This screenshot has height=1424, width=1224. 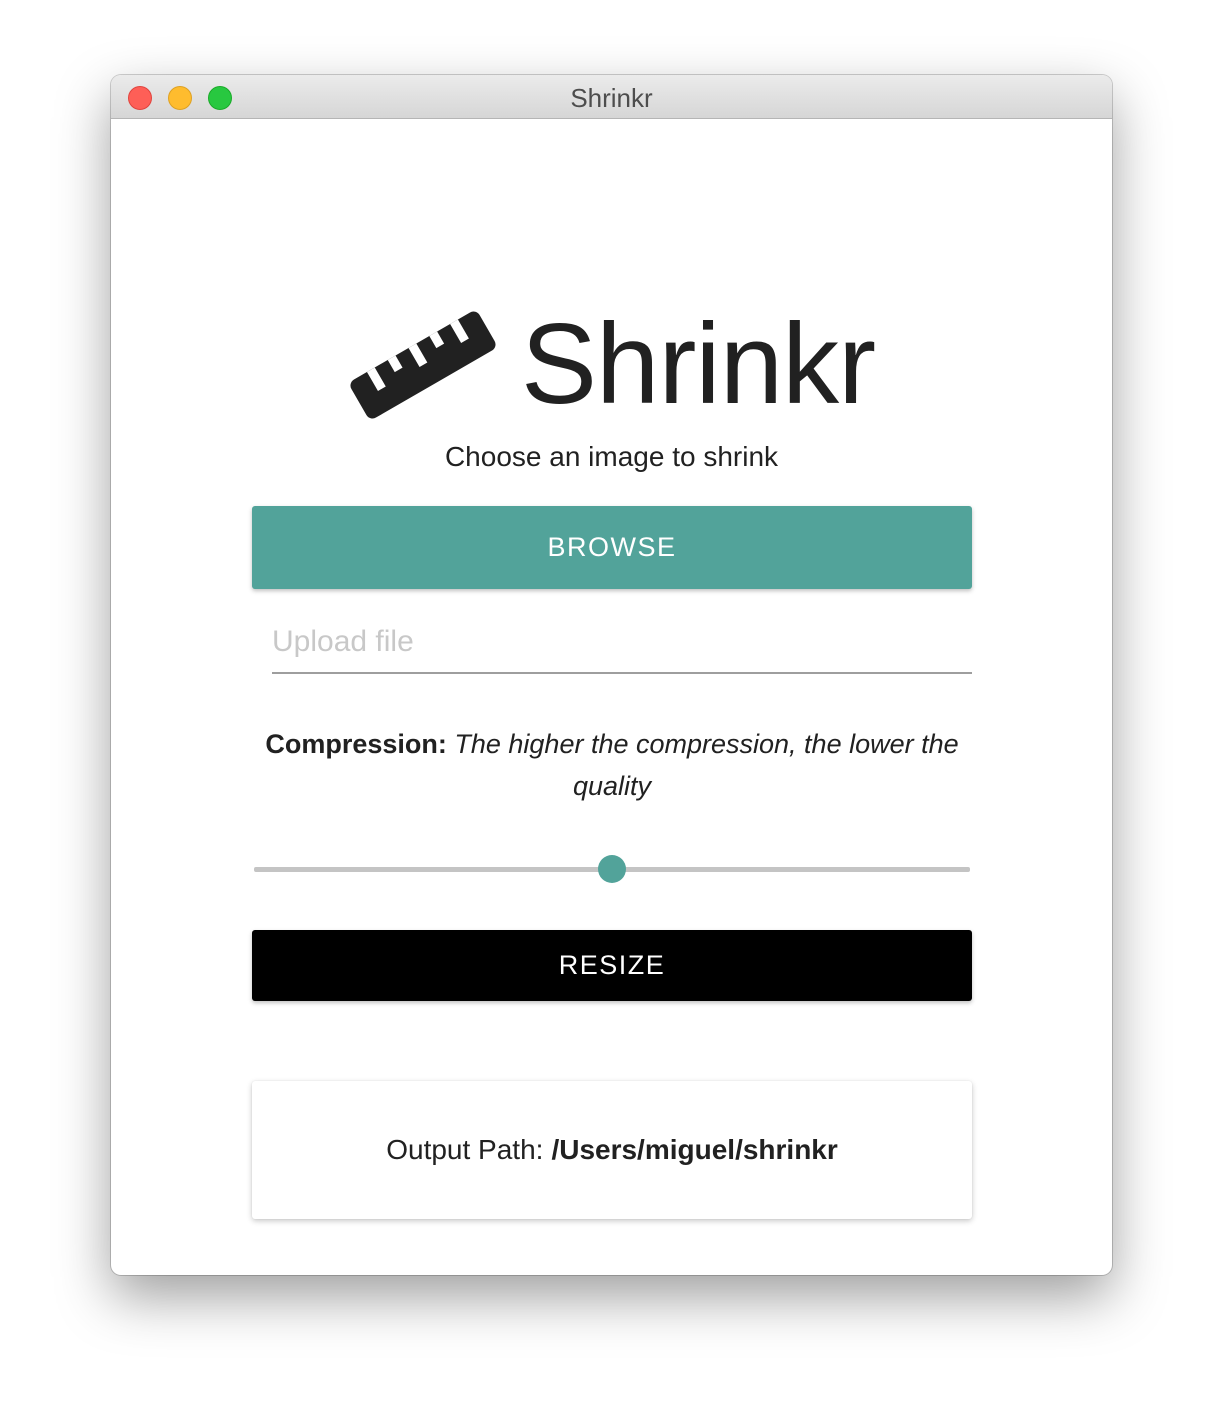 I want to click on compression-slider, so click(x=612, y=869).